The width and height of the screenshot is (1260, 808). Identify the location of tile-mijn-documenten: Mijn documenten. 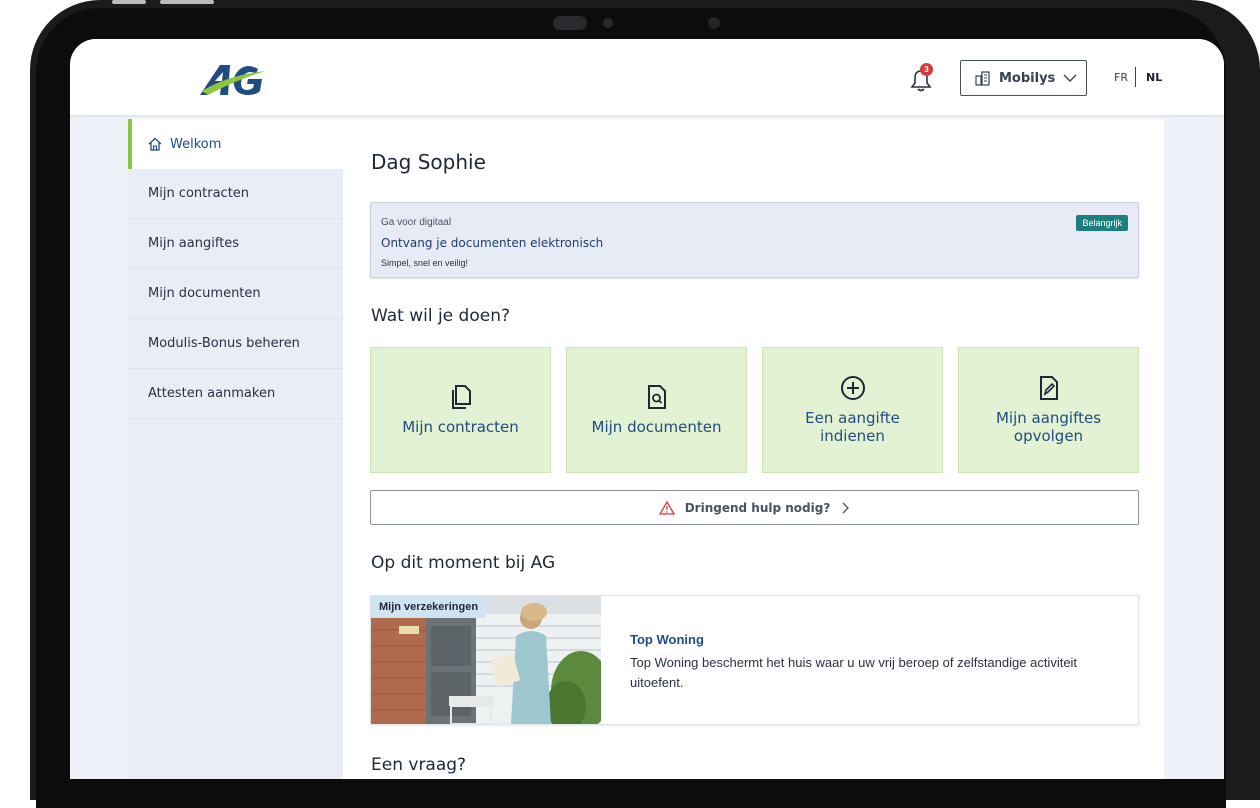
(656, 410).